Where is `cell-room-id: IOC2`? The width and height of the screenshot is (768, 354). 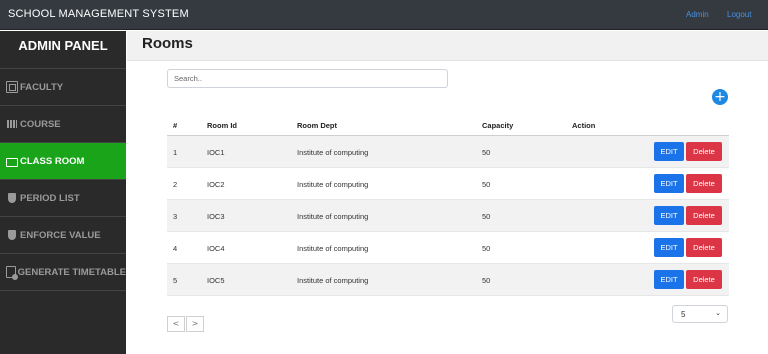
cell-room-id: IOC2 is located at coordinates (216, 184).